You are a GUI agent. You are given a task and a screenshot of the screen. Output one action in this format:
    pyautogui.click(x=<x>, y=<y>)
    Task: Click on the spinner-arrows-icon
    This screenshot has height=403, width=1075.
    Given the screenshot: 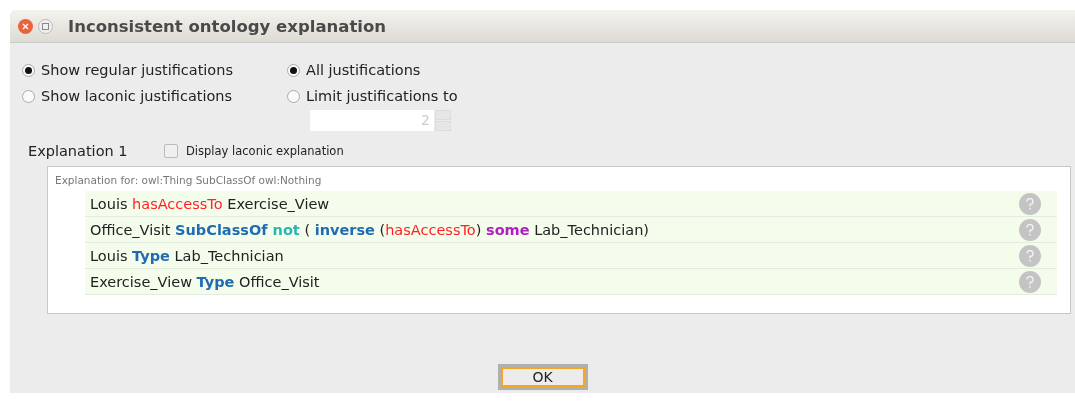 What is the action you would take?
    pyautogui.click(x=443, y=120)
    